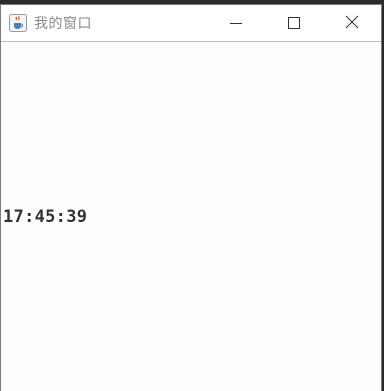 This screenshot has height=391, width=384. I want to click on minimize-icon, so click(236, 23).